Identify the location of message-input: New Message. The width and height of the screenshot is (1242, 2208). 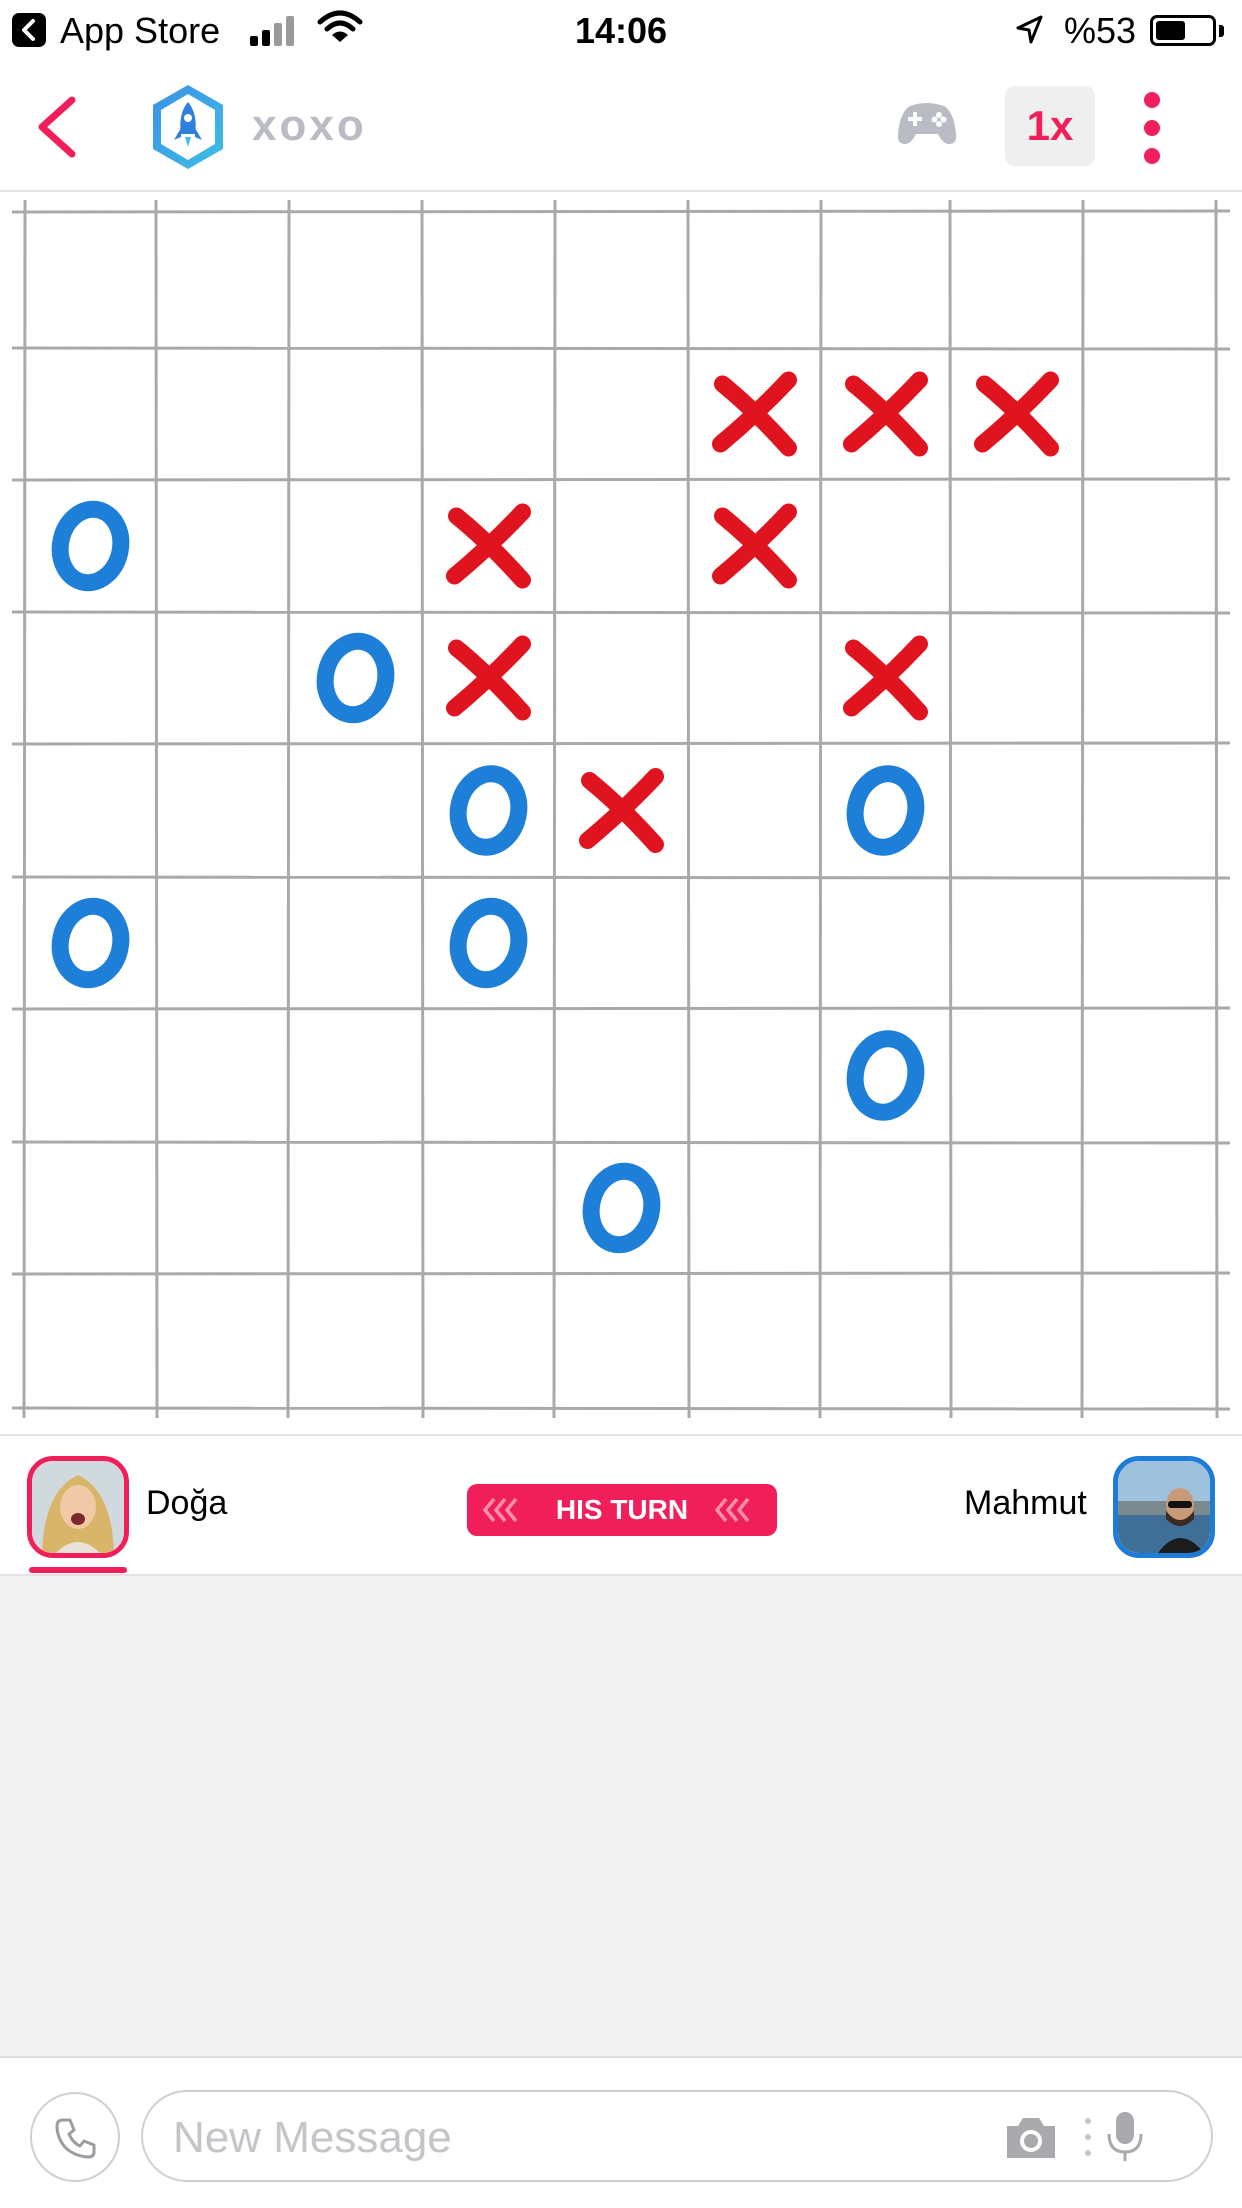
(677, 2136).